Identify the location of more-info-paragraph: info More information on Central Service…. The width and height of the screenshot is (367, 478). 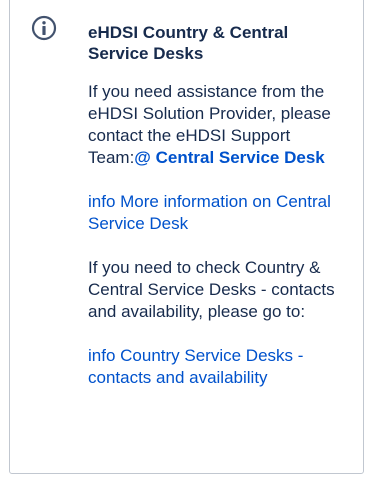
(213, 213).